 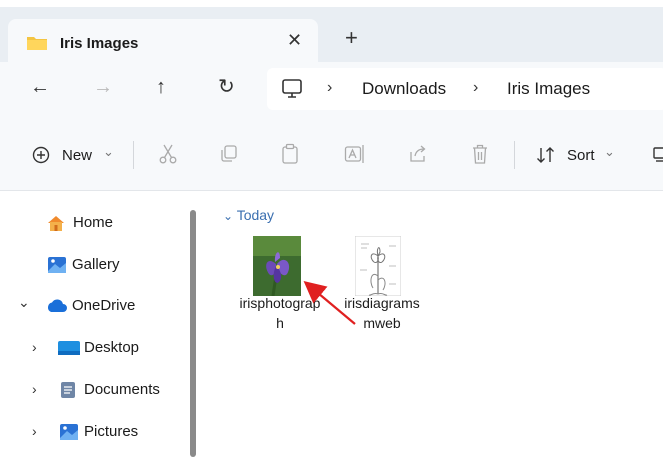 What do you see at coordinates (122, 389) in the screenshot?
I see `sidebar-item-label: Documents` at bounding box center [122, 389].